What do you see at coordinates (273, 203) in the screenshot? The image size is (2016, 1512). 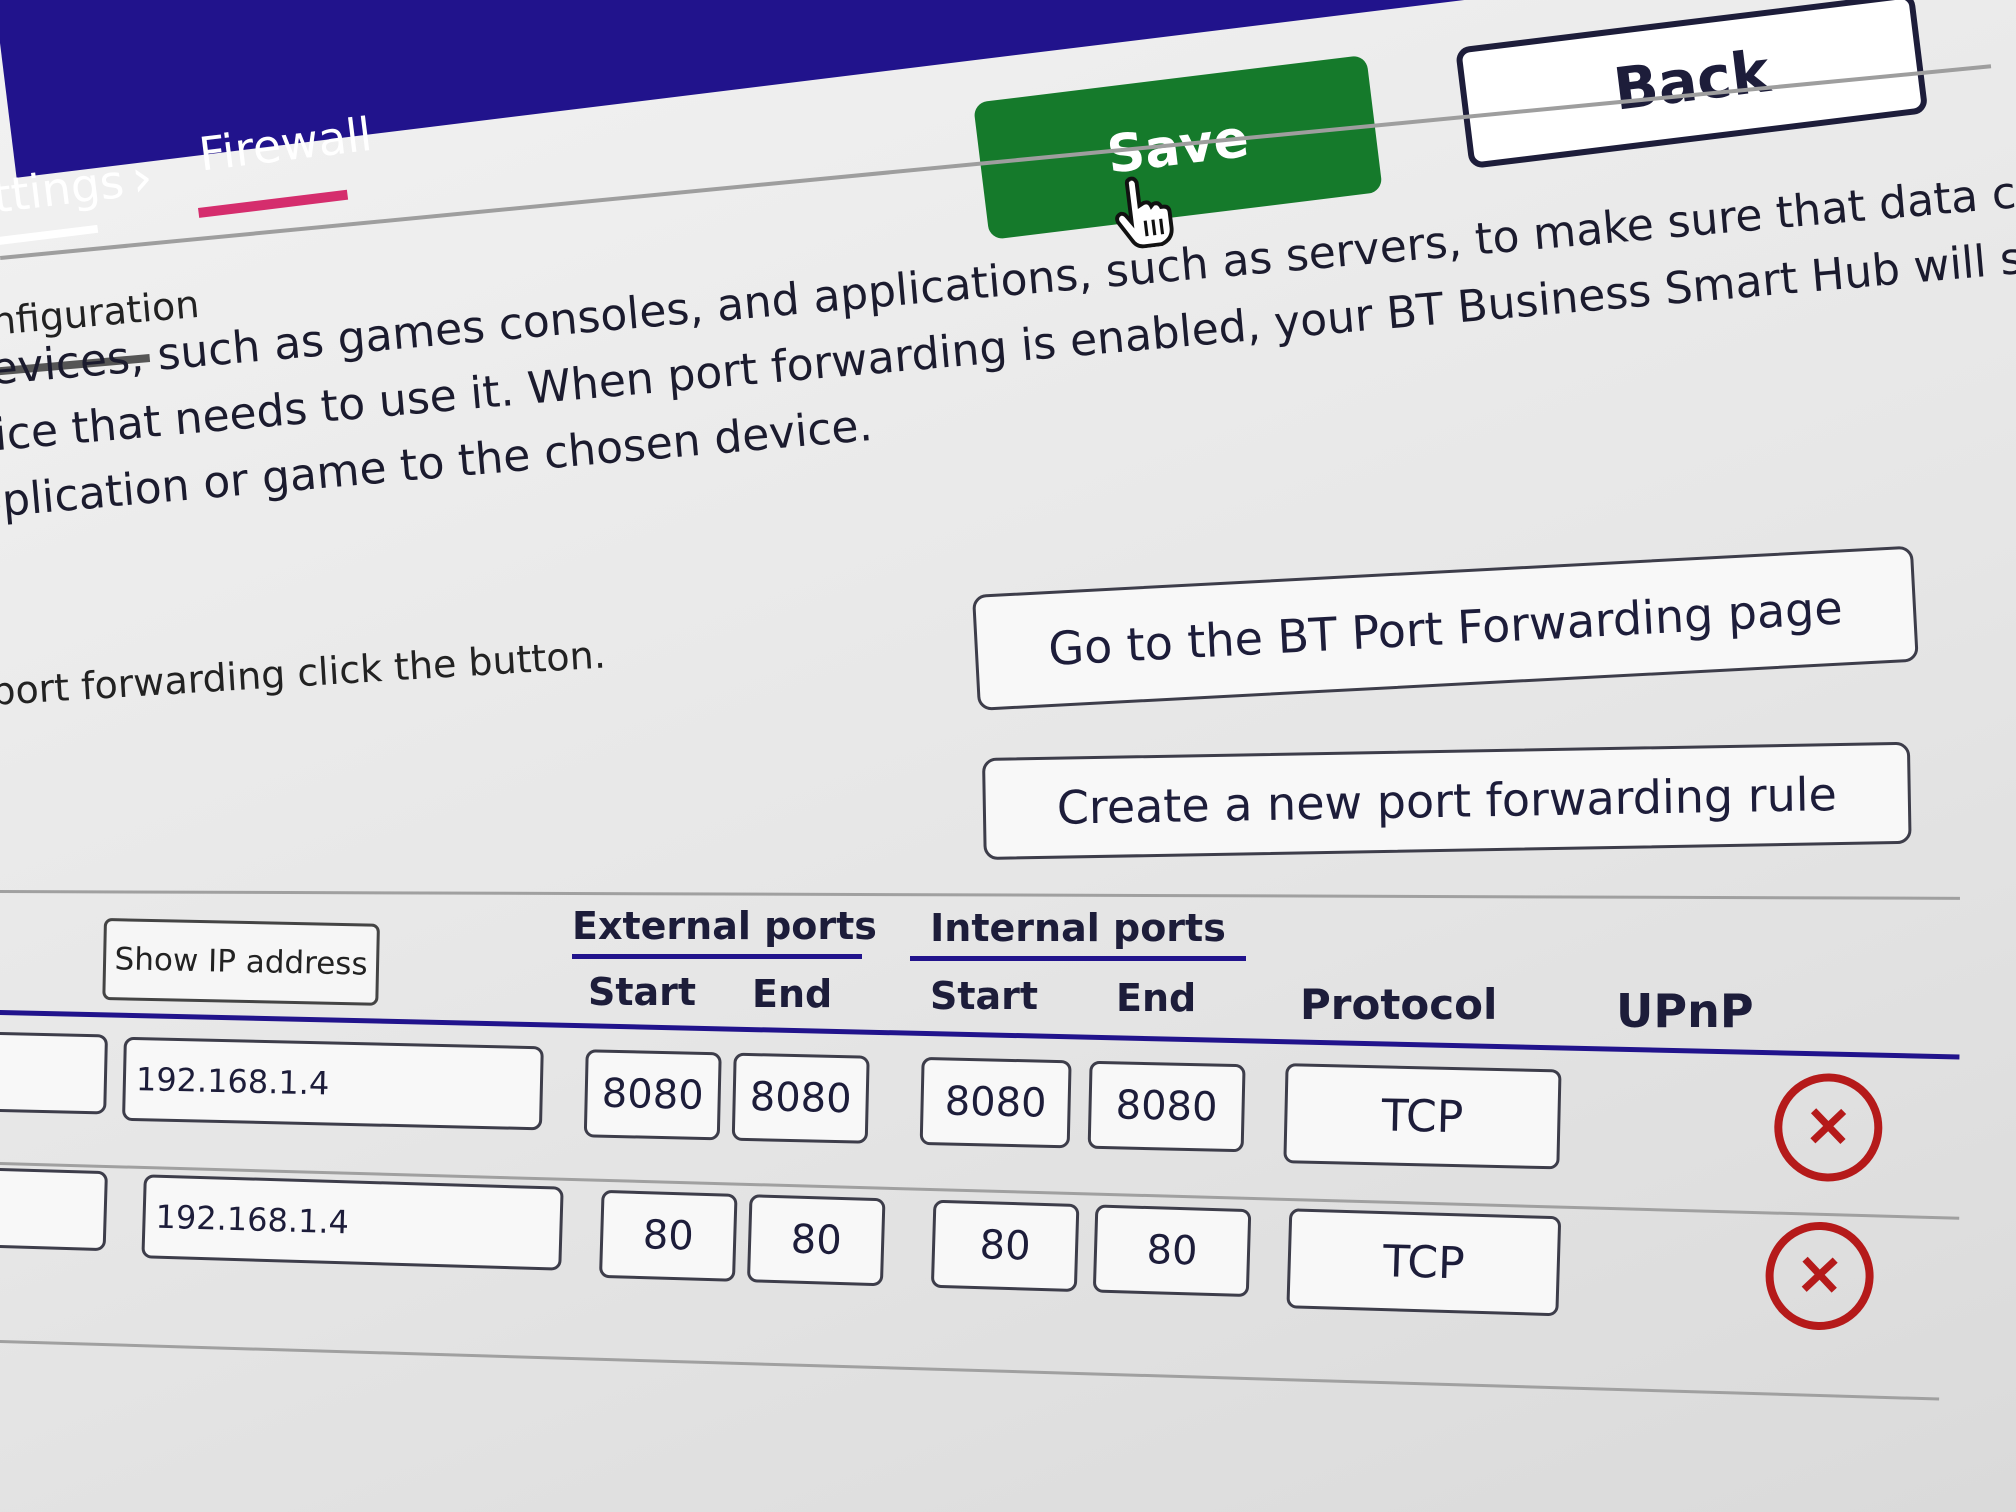 I see `active-tab-indicator` at bounding box center [273, 203].